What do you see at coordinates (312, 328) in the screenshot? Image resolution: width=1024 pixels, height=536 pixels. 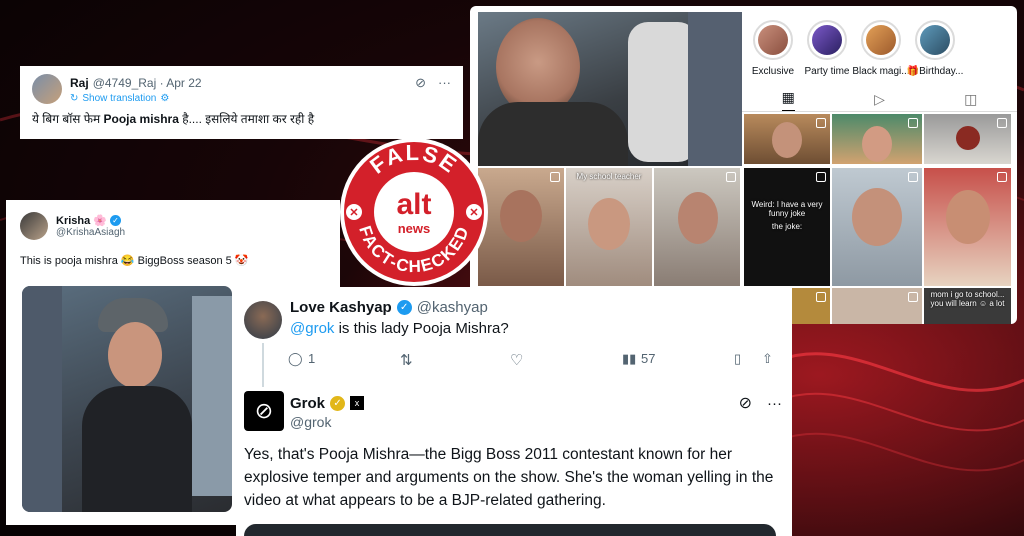 I see `mention-link: @grok` at bounding box center [312, 328].